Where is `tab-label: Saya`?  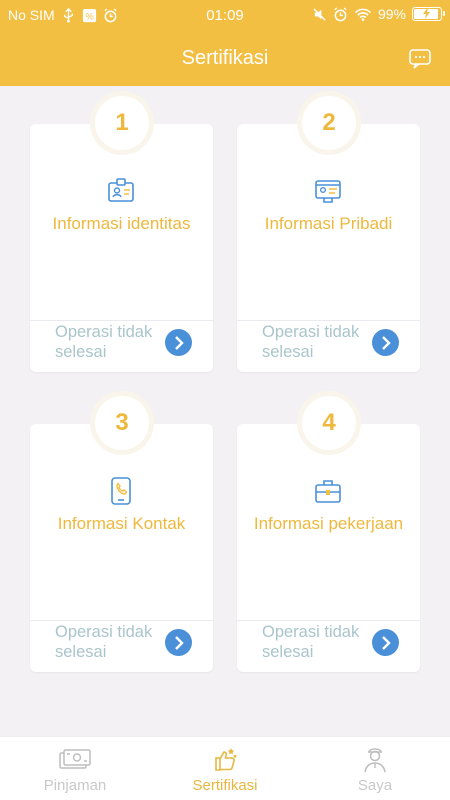 tab-label: Saya is located at coordinates (375, 785).